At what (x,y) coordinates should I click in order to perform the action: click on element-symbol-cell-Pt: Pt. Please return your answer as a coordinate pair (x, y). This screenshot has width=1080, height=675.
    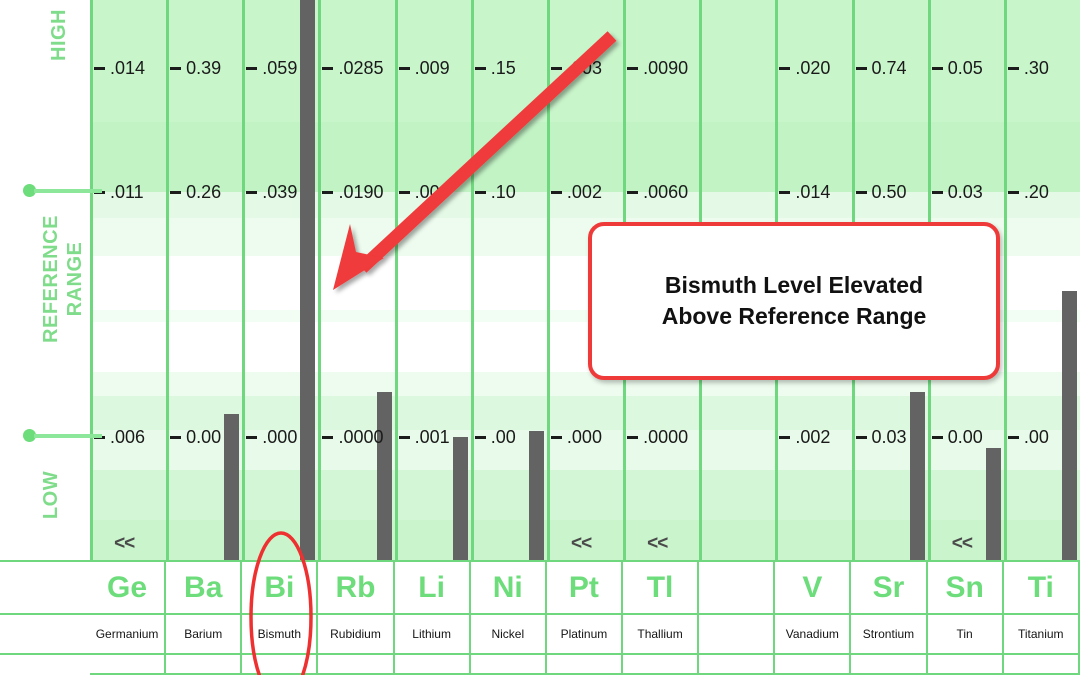
    Looking at the image, I should click on (585, 587).